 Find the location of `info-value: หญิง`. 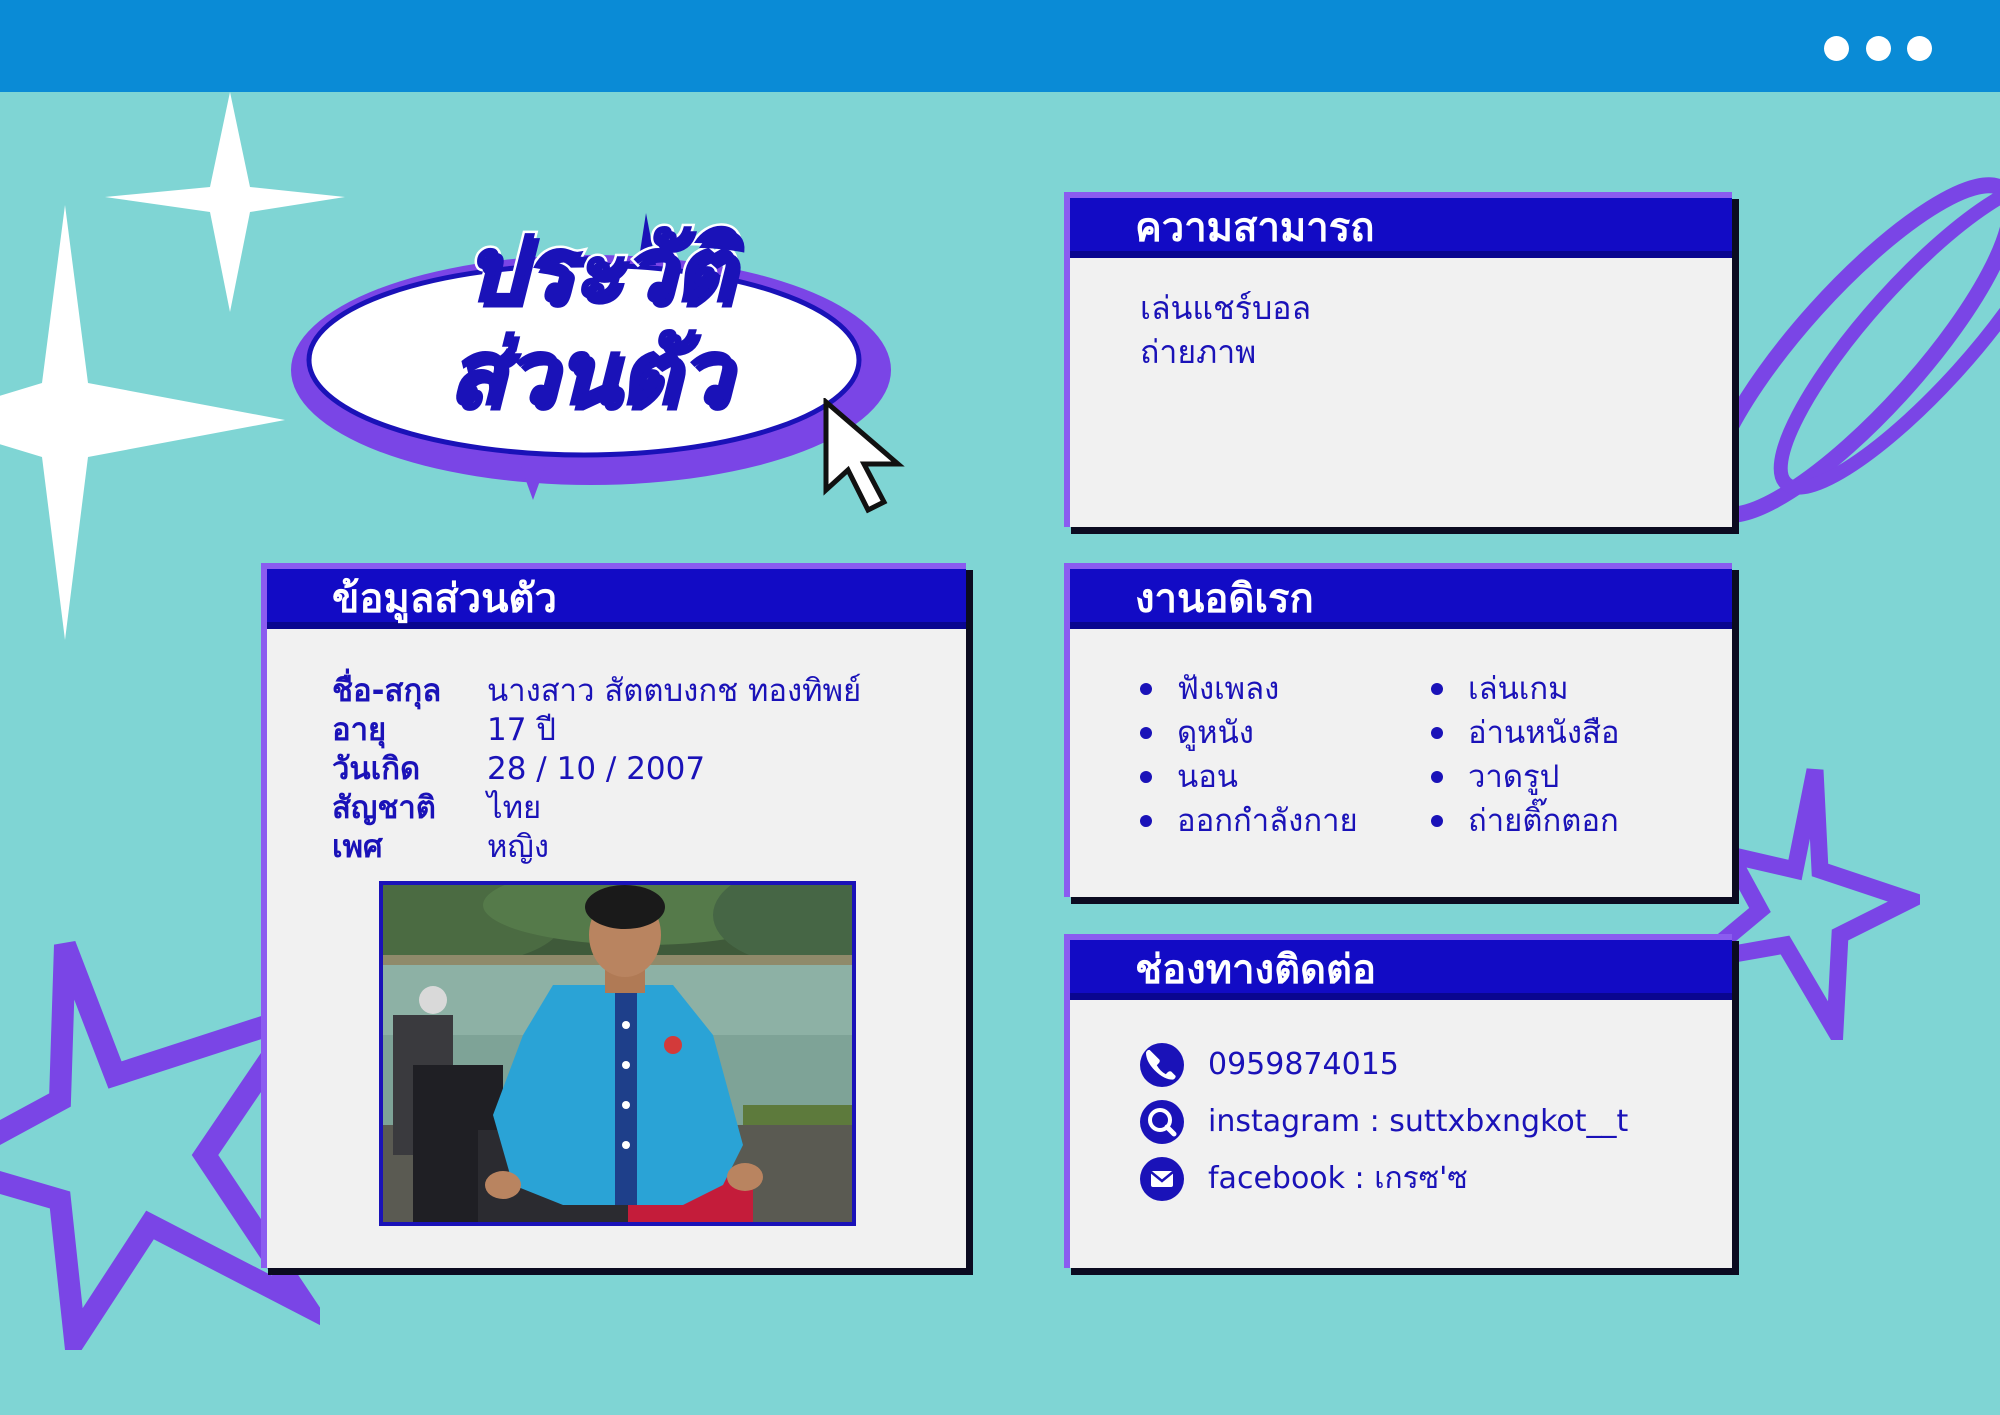

info-value: หญิง is located at coordinates (518, 847).